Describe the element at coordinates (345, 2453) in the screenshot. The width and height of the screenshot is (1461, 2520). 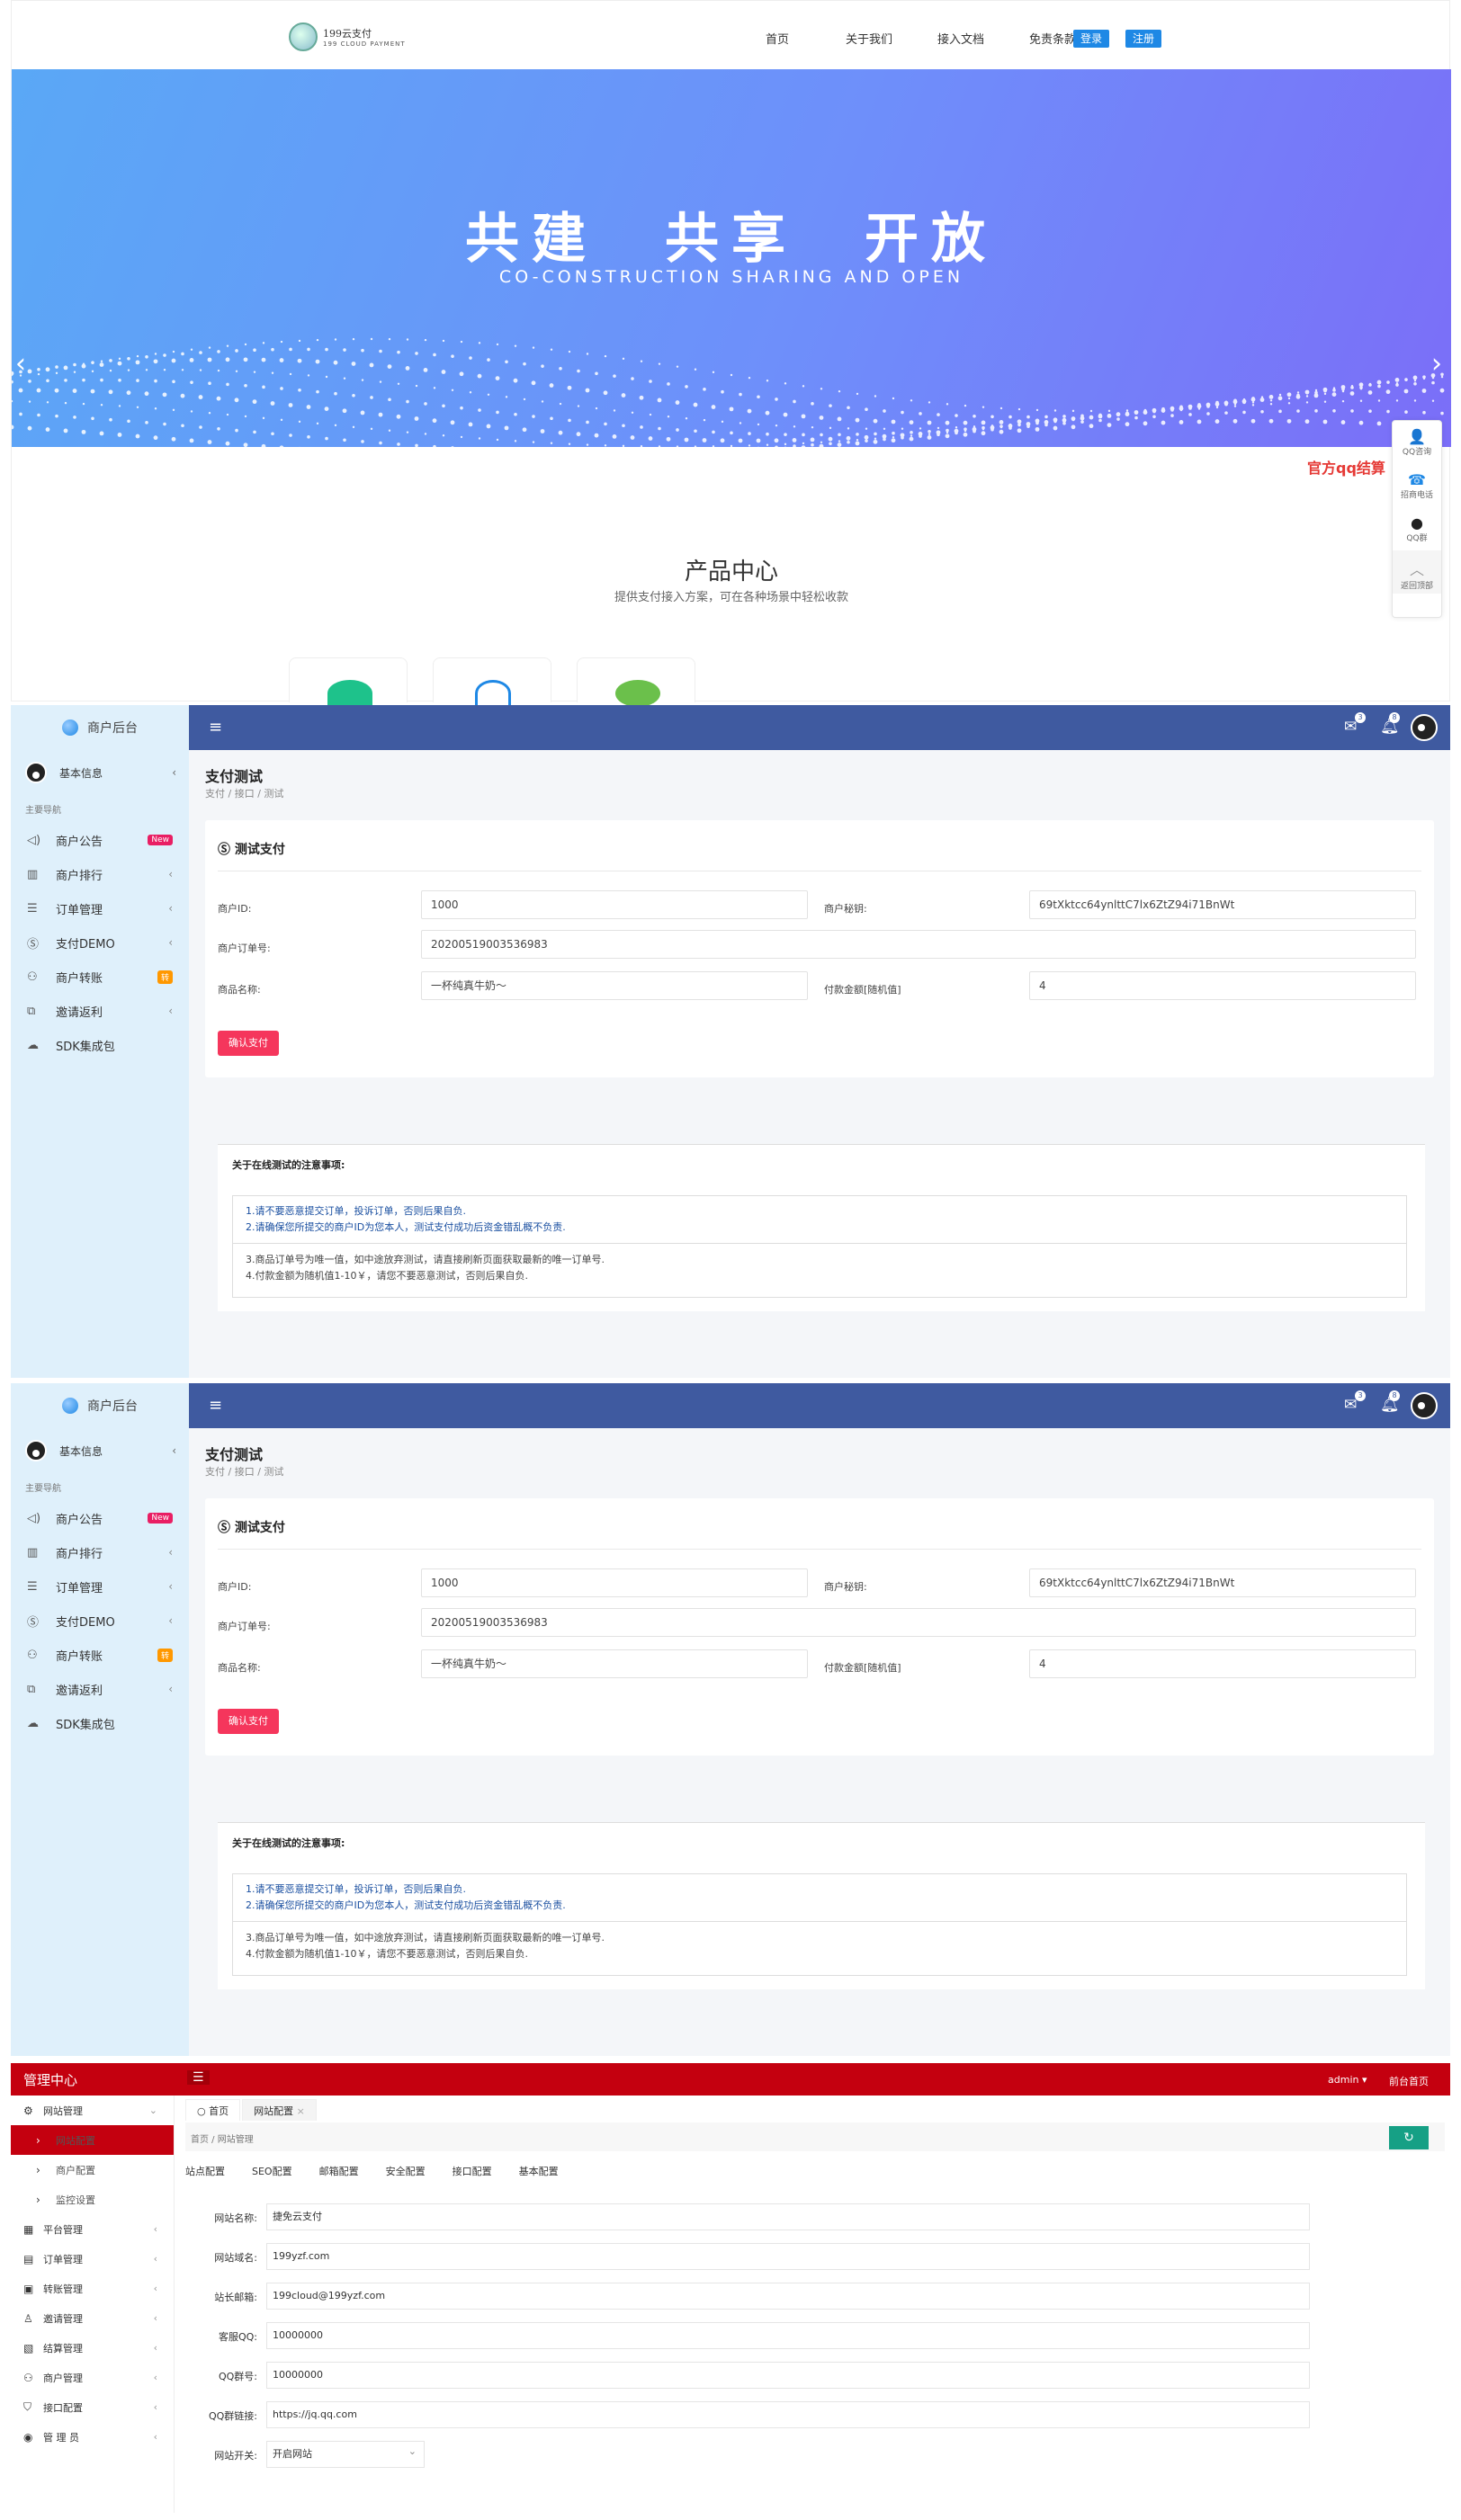
I see `site-switch-select: 开启网站` at that location.